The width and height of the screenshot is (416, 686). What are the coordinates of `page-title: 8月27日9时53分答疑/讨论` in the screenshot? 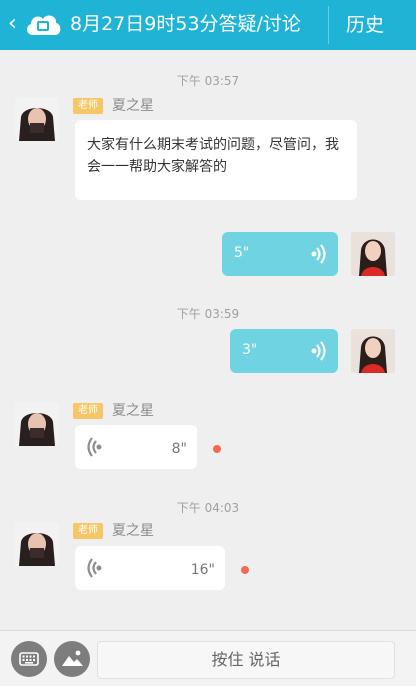 It's located at (185, 24).